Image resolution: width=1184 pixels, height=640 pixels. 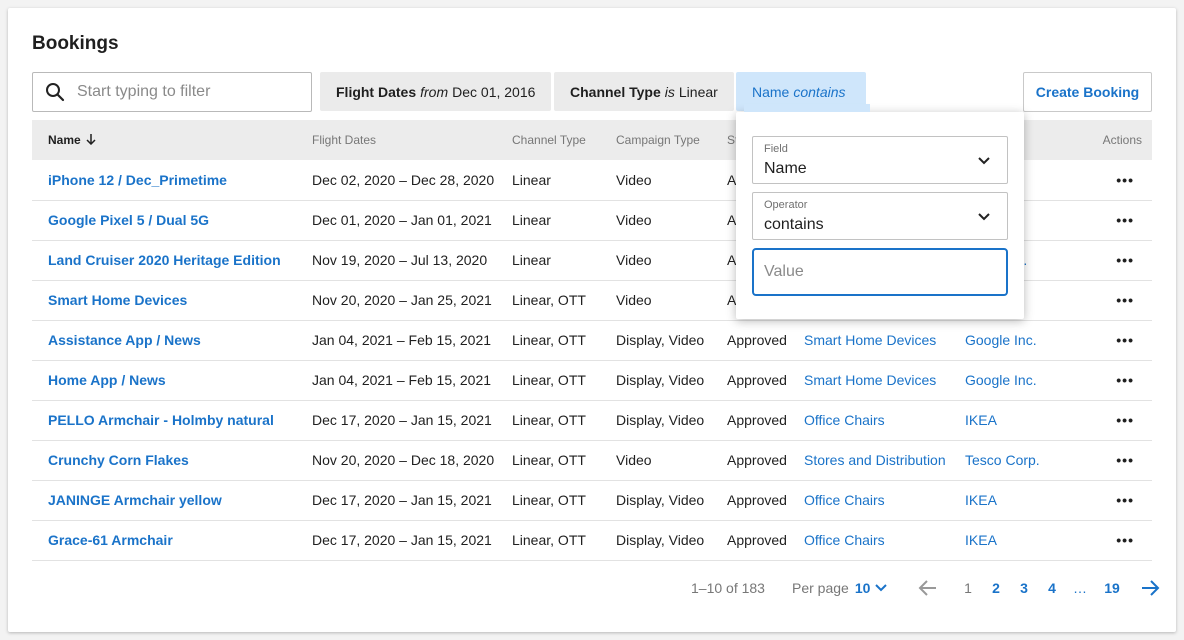 I want to click on cell-name: Assistance App / News, so click(x=164, y=340).